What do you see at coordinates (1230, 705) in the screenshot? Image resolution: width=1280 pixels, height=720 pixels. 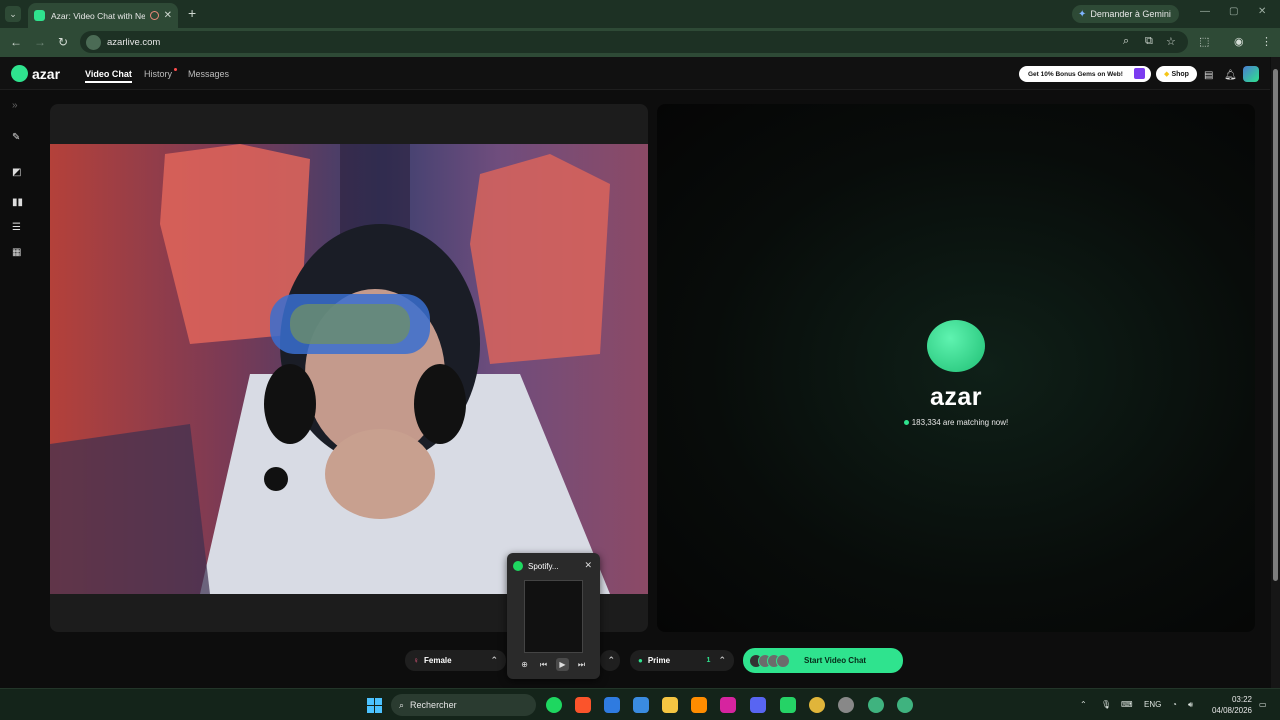 I see `taskbar-clock: 03:22 04/08/2026` at bounding box center [1230, 705].